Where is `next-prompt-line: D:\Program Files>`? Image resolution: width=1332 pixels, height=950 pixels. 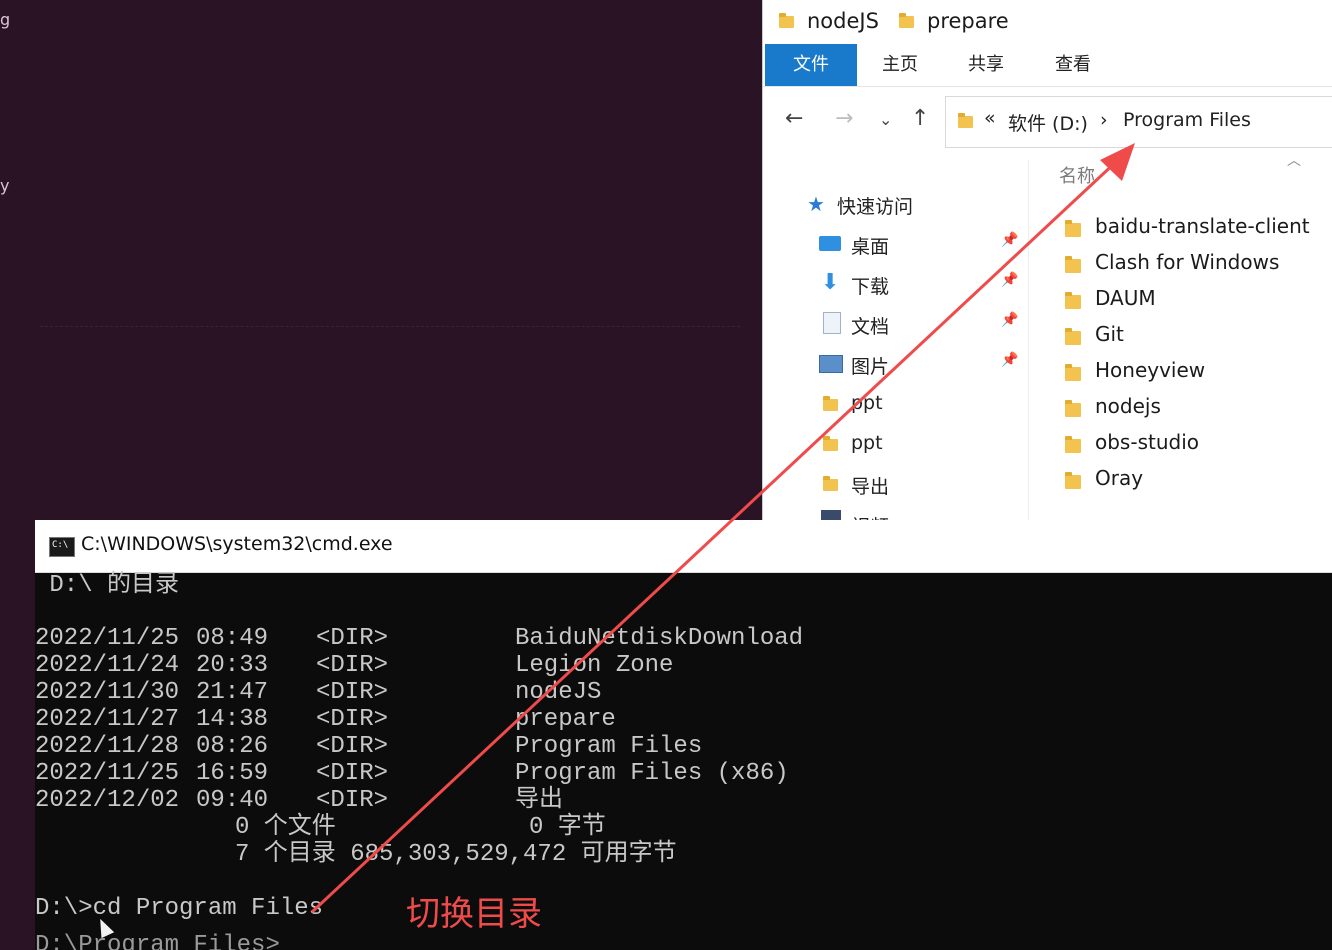 next-prompt-line: D:\Program Files> is located at coordinates (157, 941).